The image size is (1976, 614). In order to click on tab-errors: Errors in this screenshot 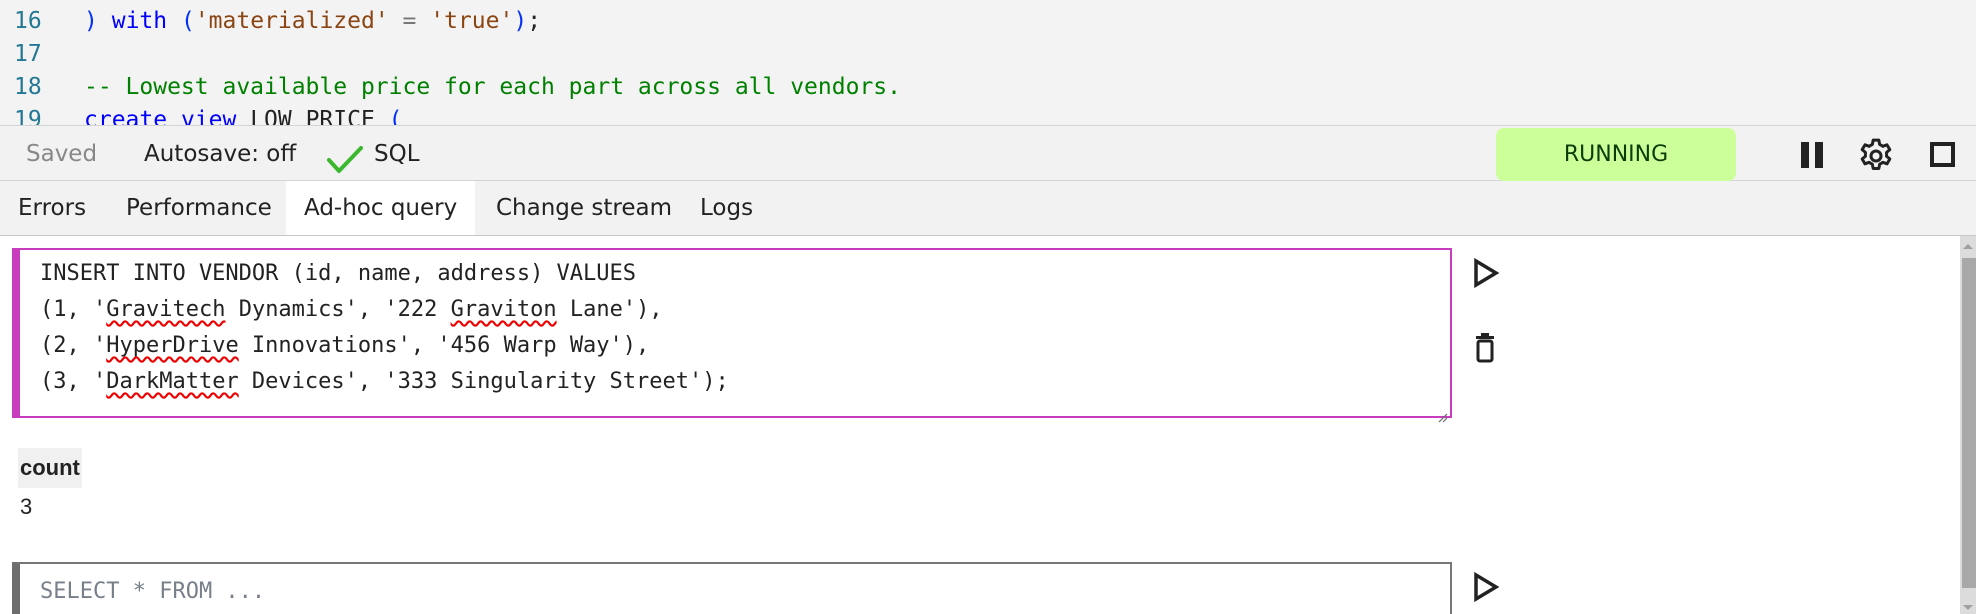, I will do `click(52, 208)`.